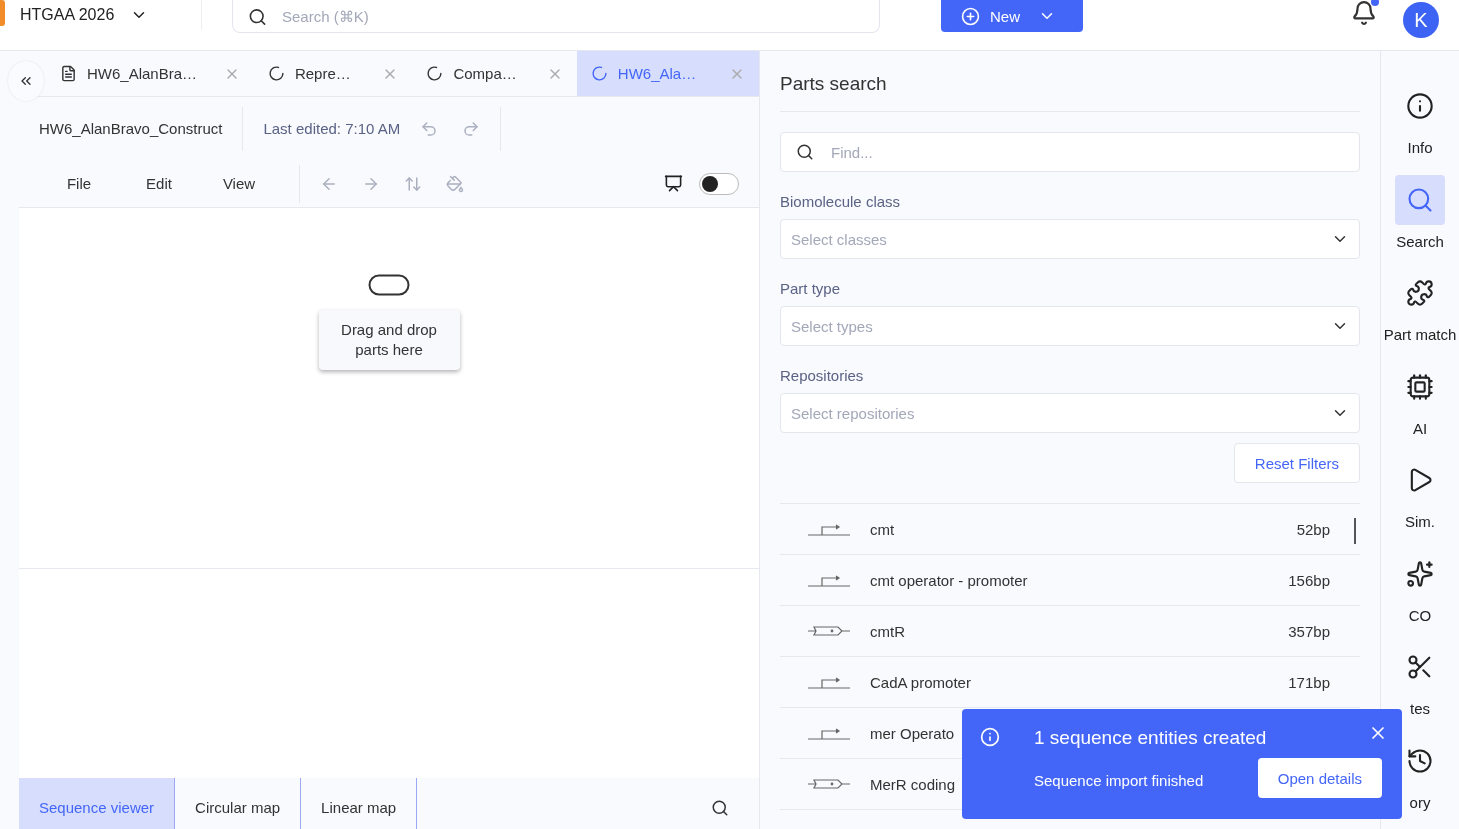 The height and width of the screenshot is (829, 1459). I want to click on filter-label: Repositories, so click(822, 375).